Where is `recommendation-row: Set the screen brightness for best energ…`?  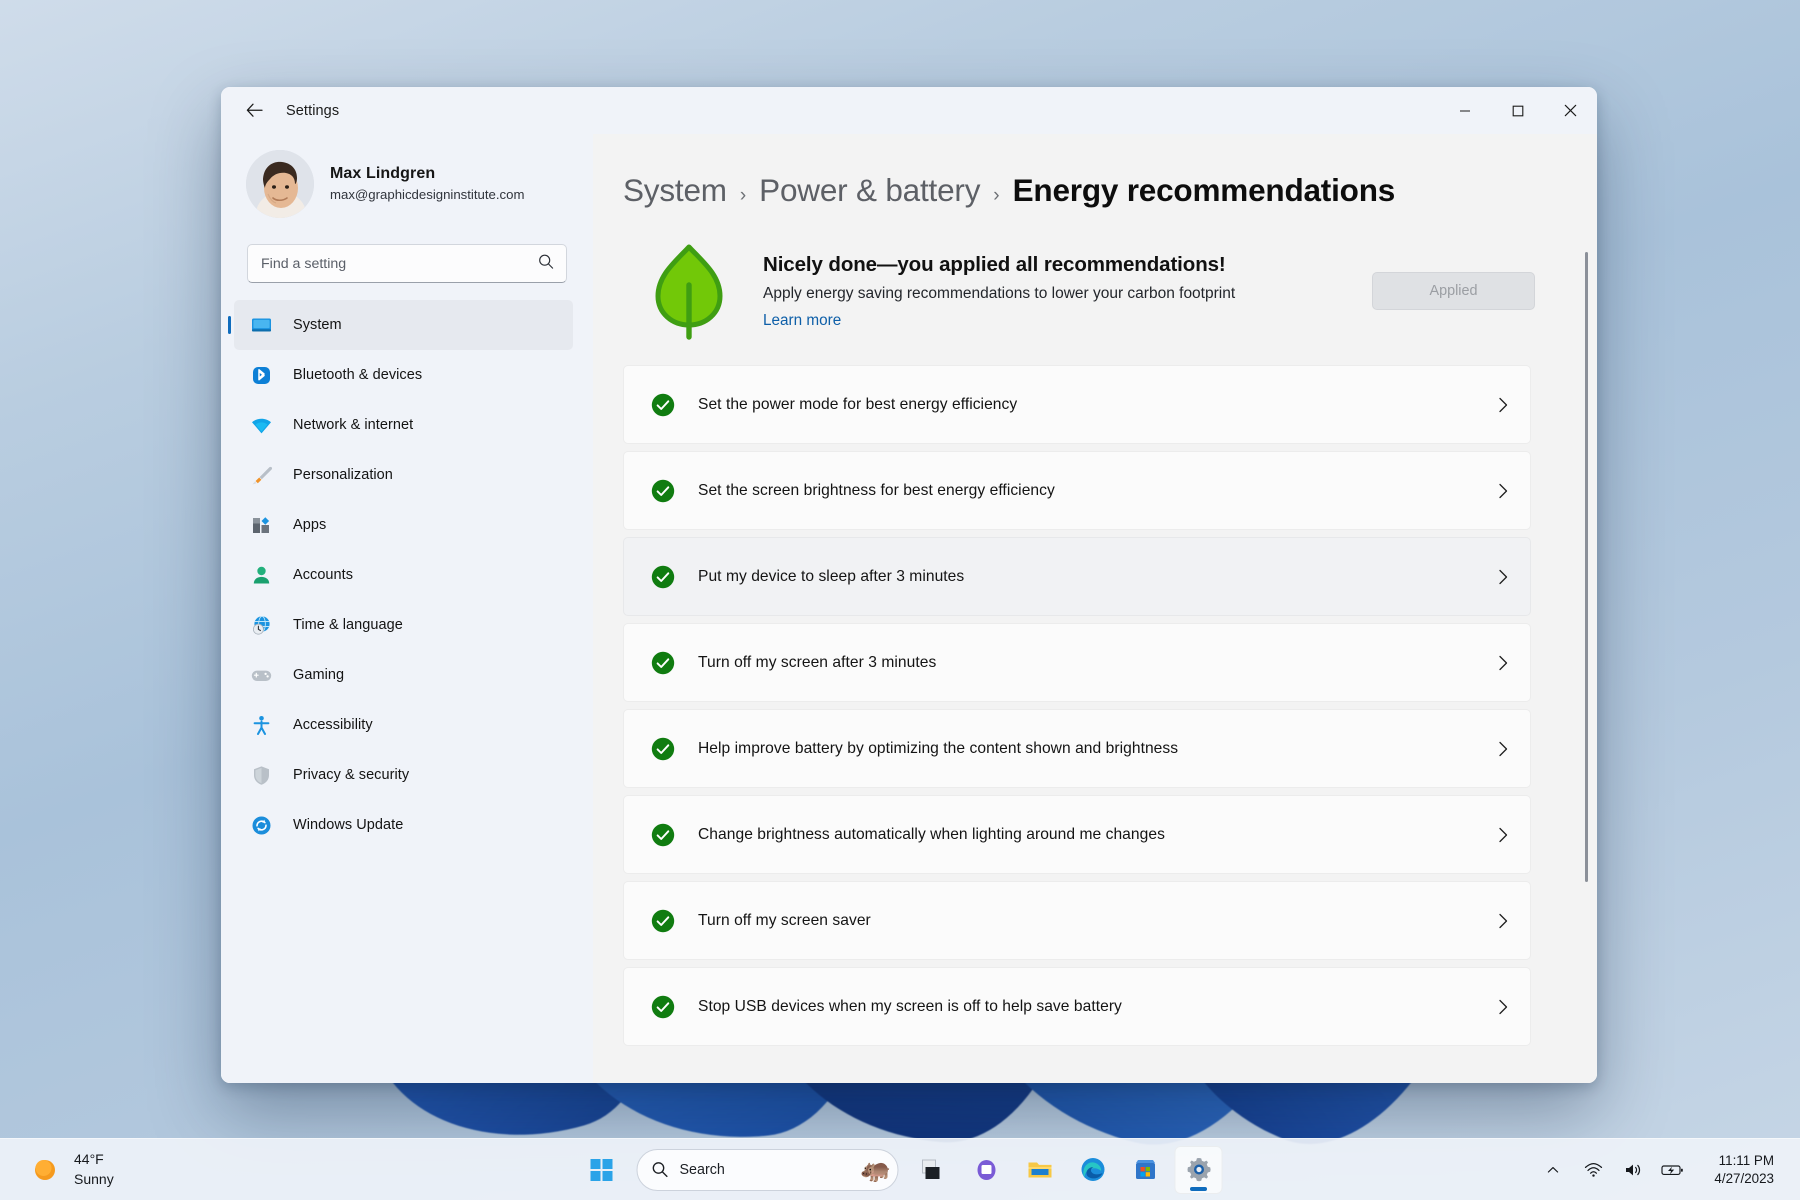 recommendation-row: Set the screen brightness for best energ… is located at coordinates (1077, 490).